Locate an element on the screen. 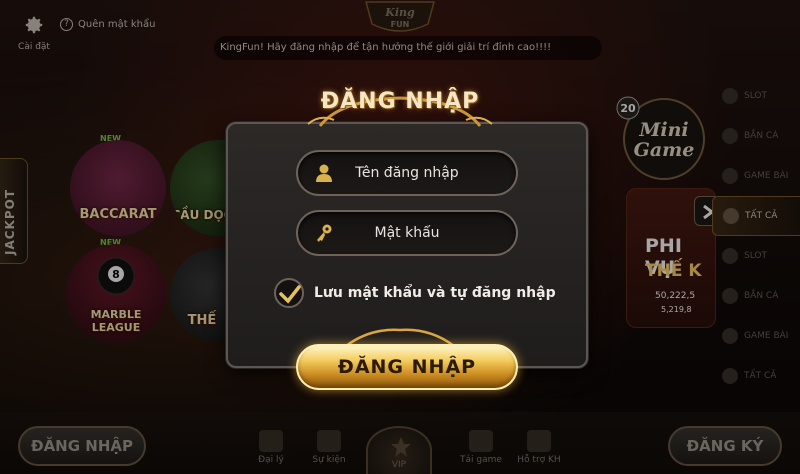 The width and height of the screenshot is (800, 474). username-input is located at coordinates (407, 173).